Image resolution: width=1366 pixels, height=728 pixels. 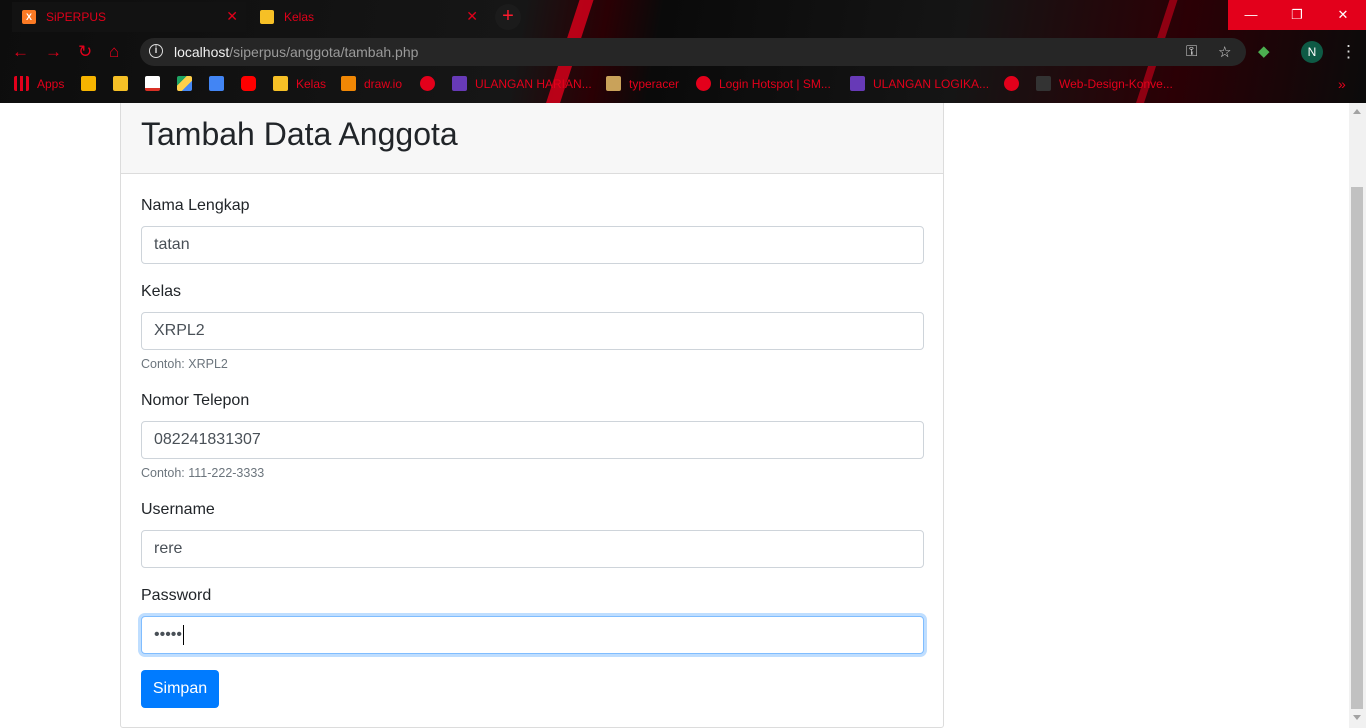 I want to click on bookmark-gmail, so click(x=156, y=83).